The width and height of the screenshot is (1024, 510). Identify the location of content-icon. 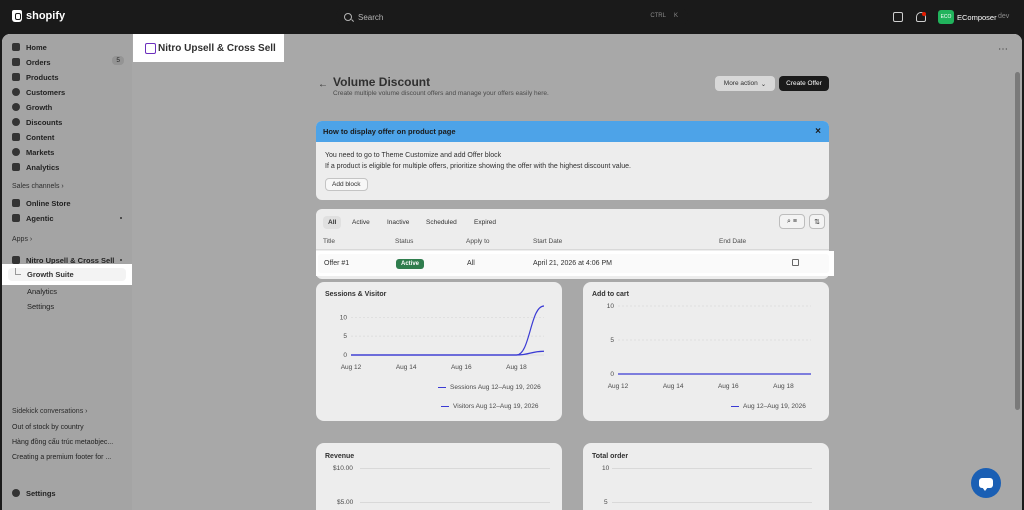
(16, 137).